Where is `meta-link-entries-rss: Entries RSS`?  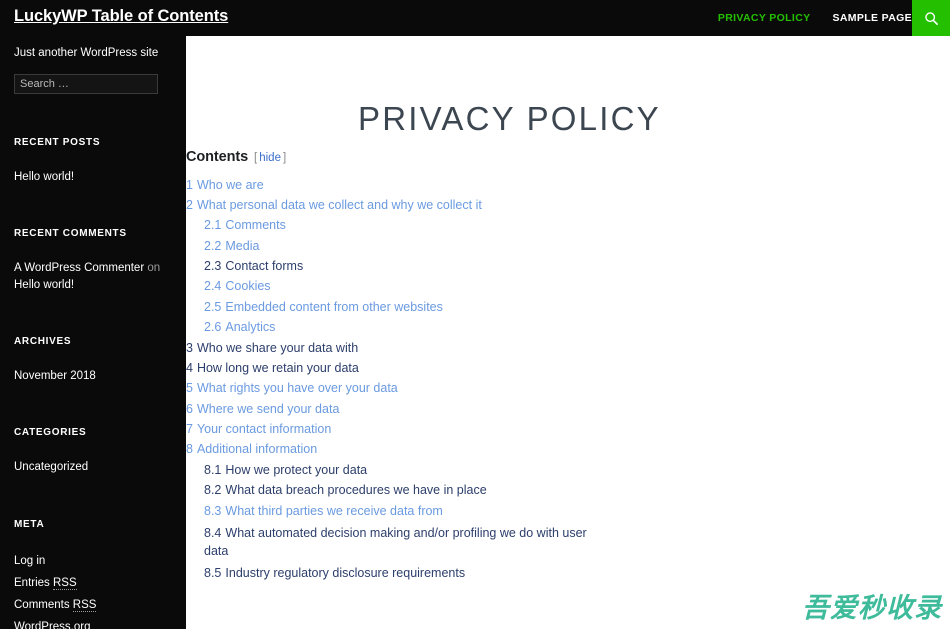
meta-link-entries-rss: Entries RSS is located at coordinates (45, 583).